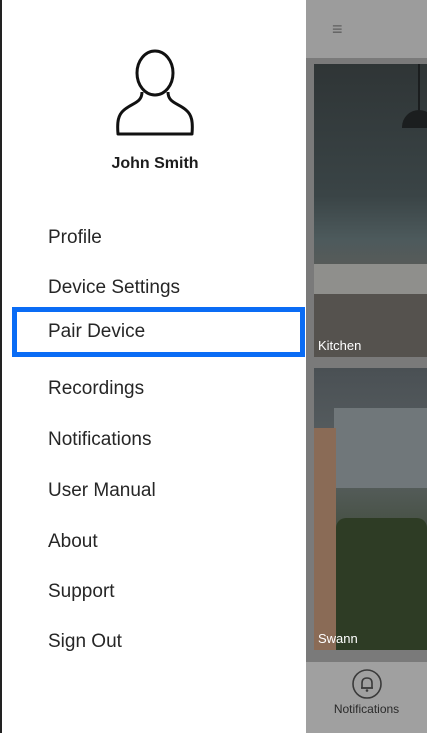  What do you see at coordinates (338, 638) in the screenshot?
I see `camera-label: Swann` at bounding box center [338, 638].